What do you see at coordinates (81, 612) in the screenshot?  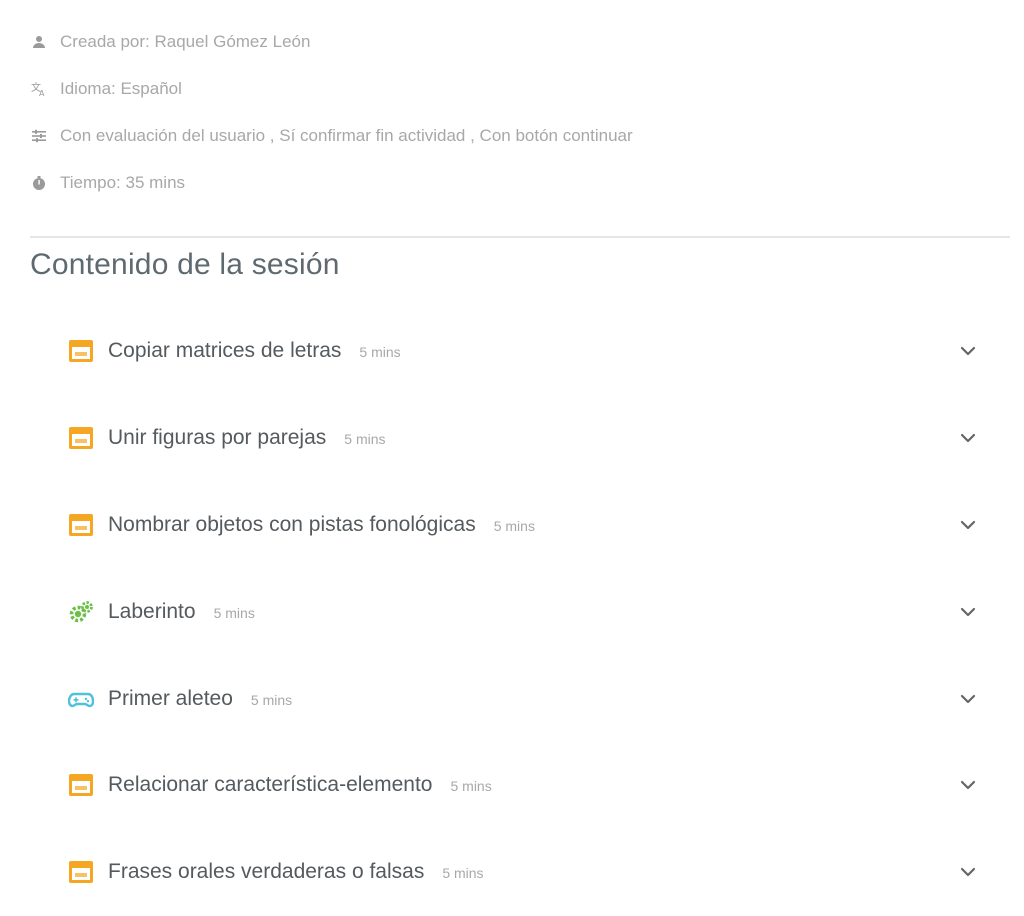 I see `gears-icon` at bounding box center [81, 612].